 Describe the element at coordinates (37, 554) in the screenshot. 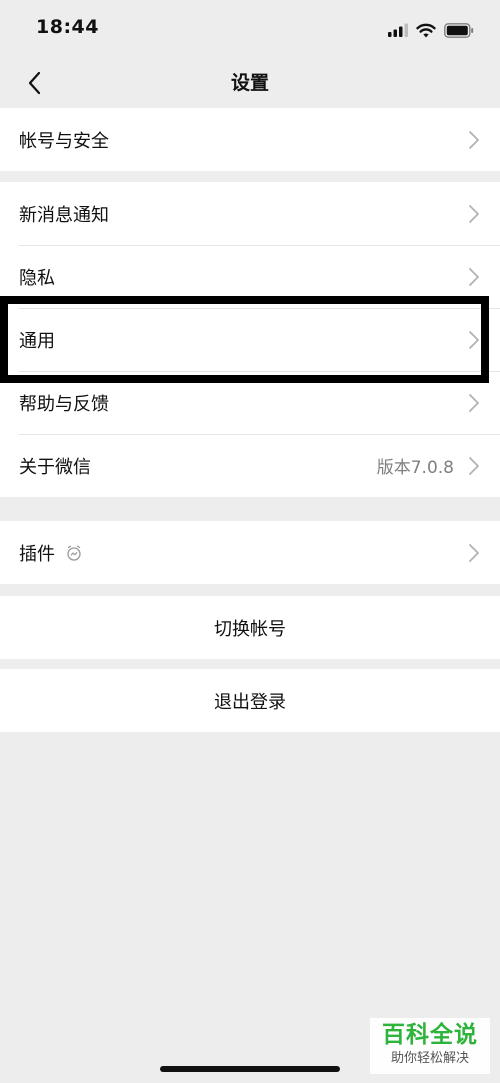

I see `plugins-label: 插件` at that location.